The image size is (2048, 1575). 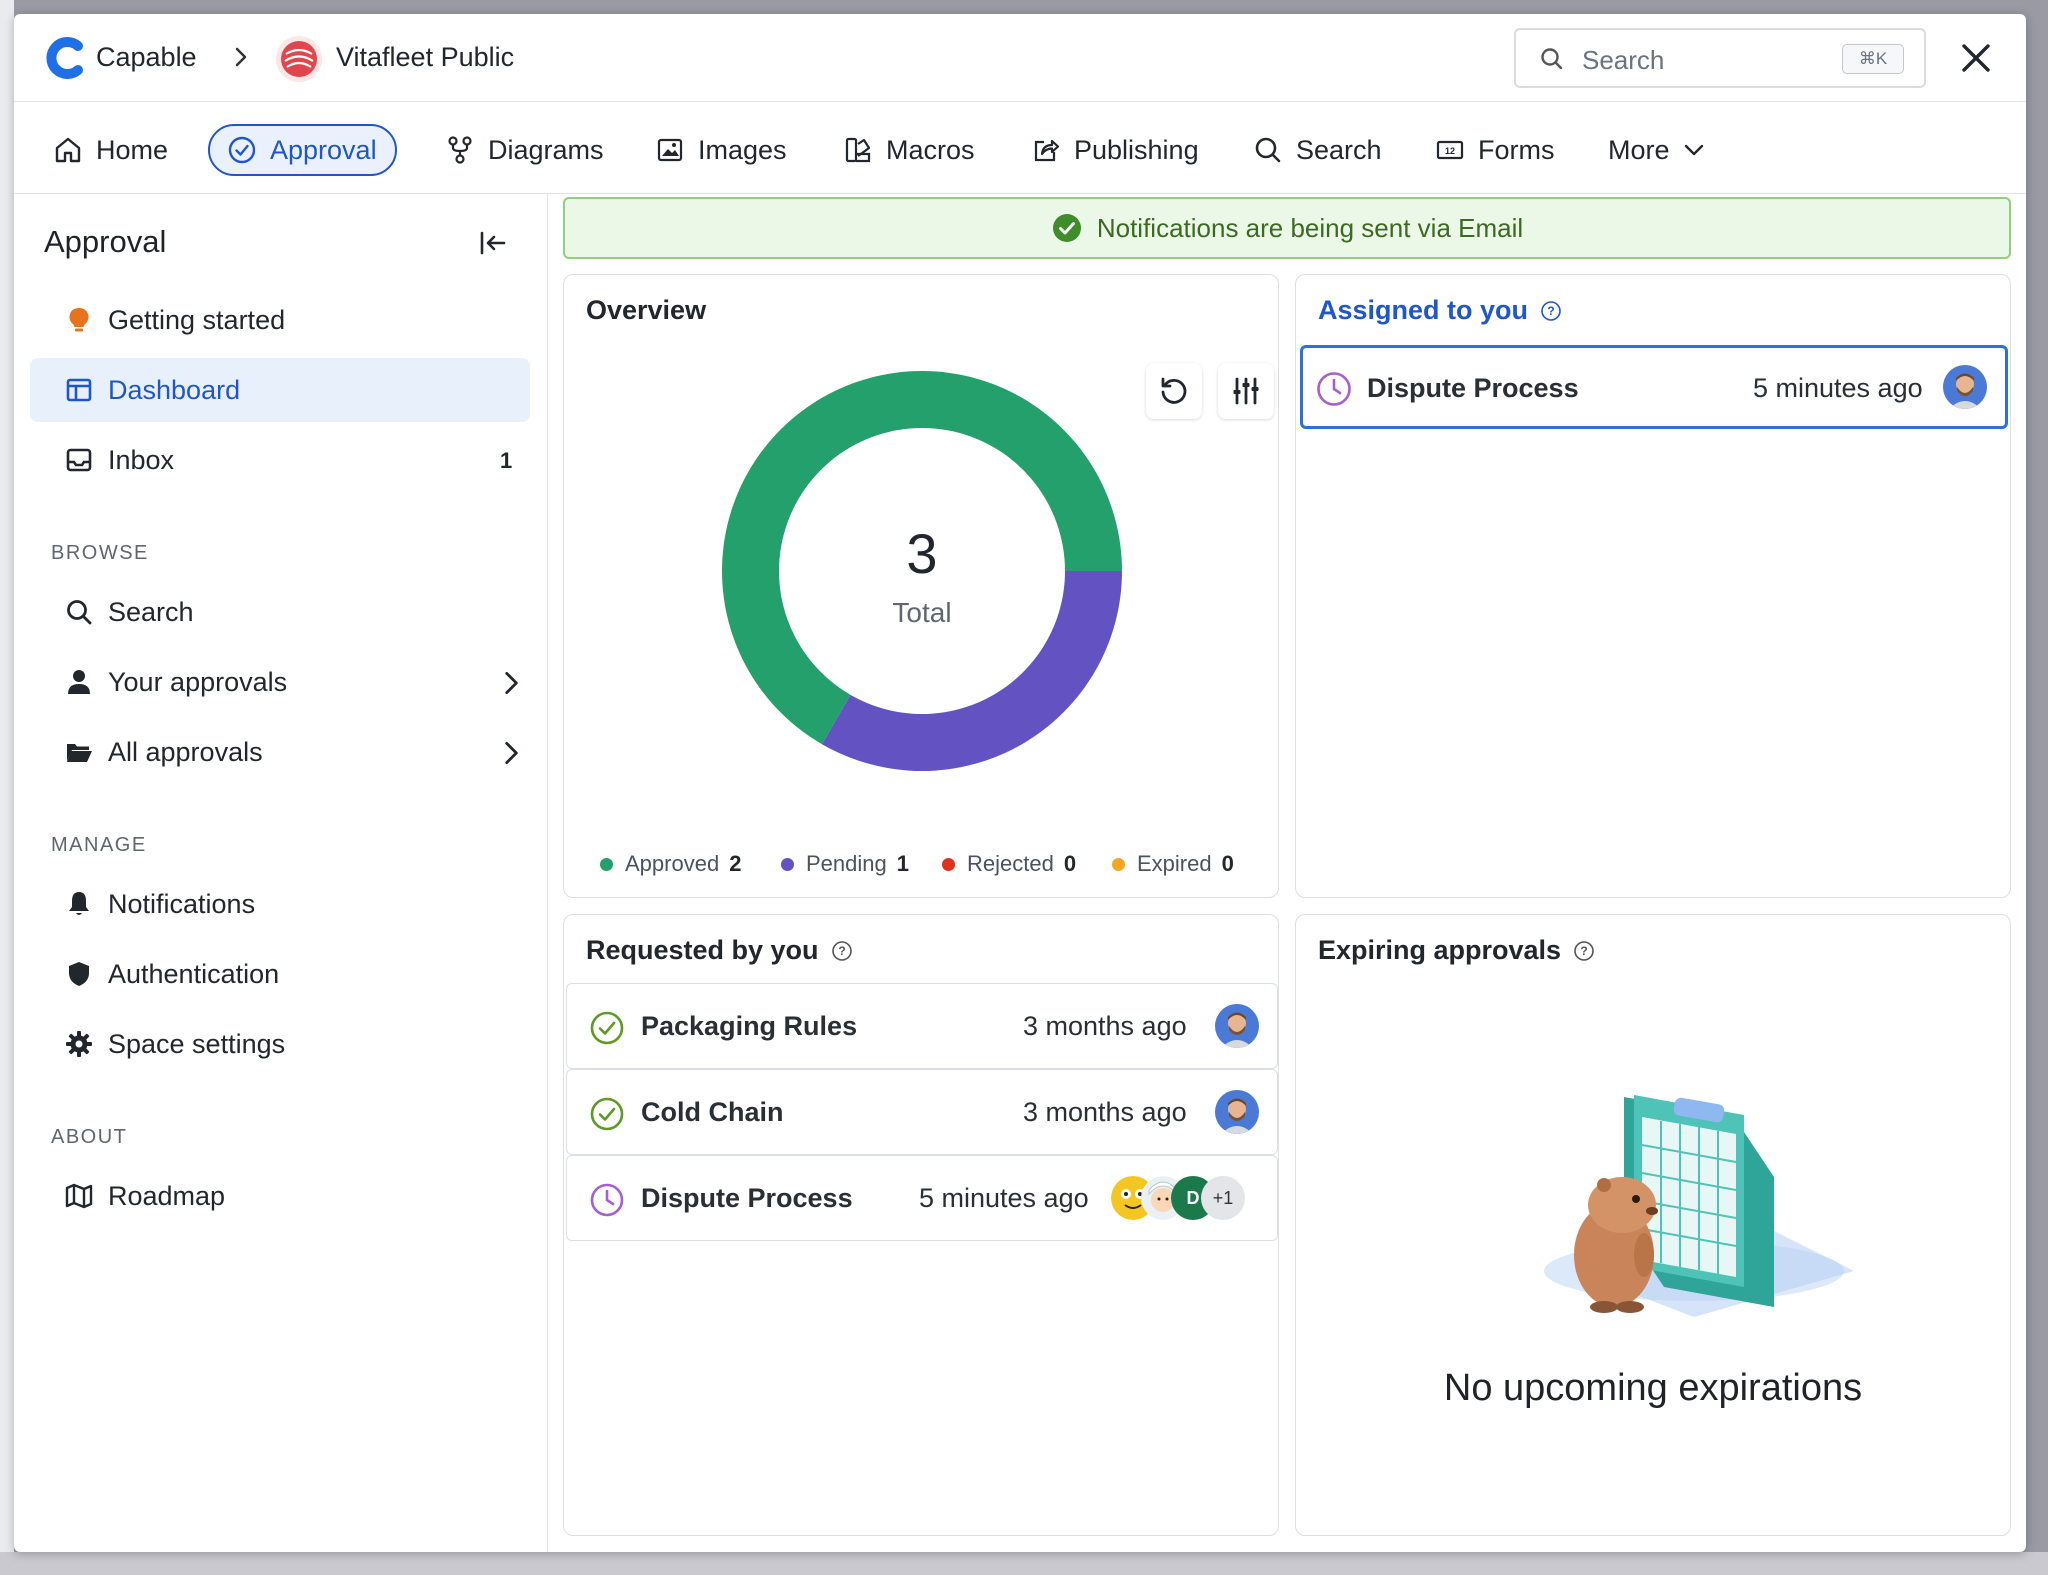 I want to click on nav-tab-approval: Approval, so click(x=302, y=150).